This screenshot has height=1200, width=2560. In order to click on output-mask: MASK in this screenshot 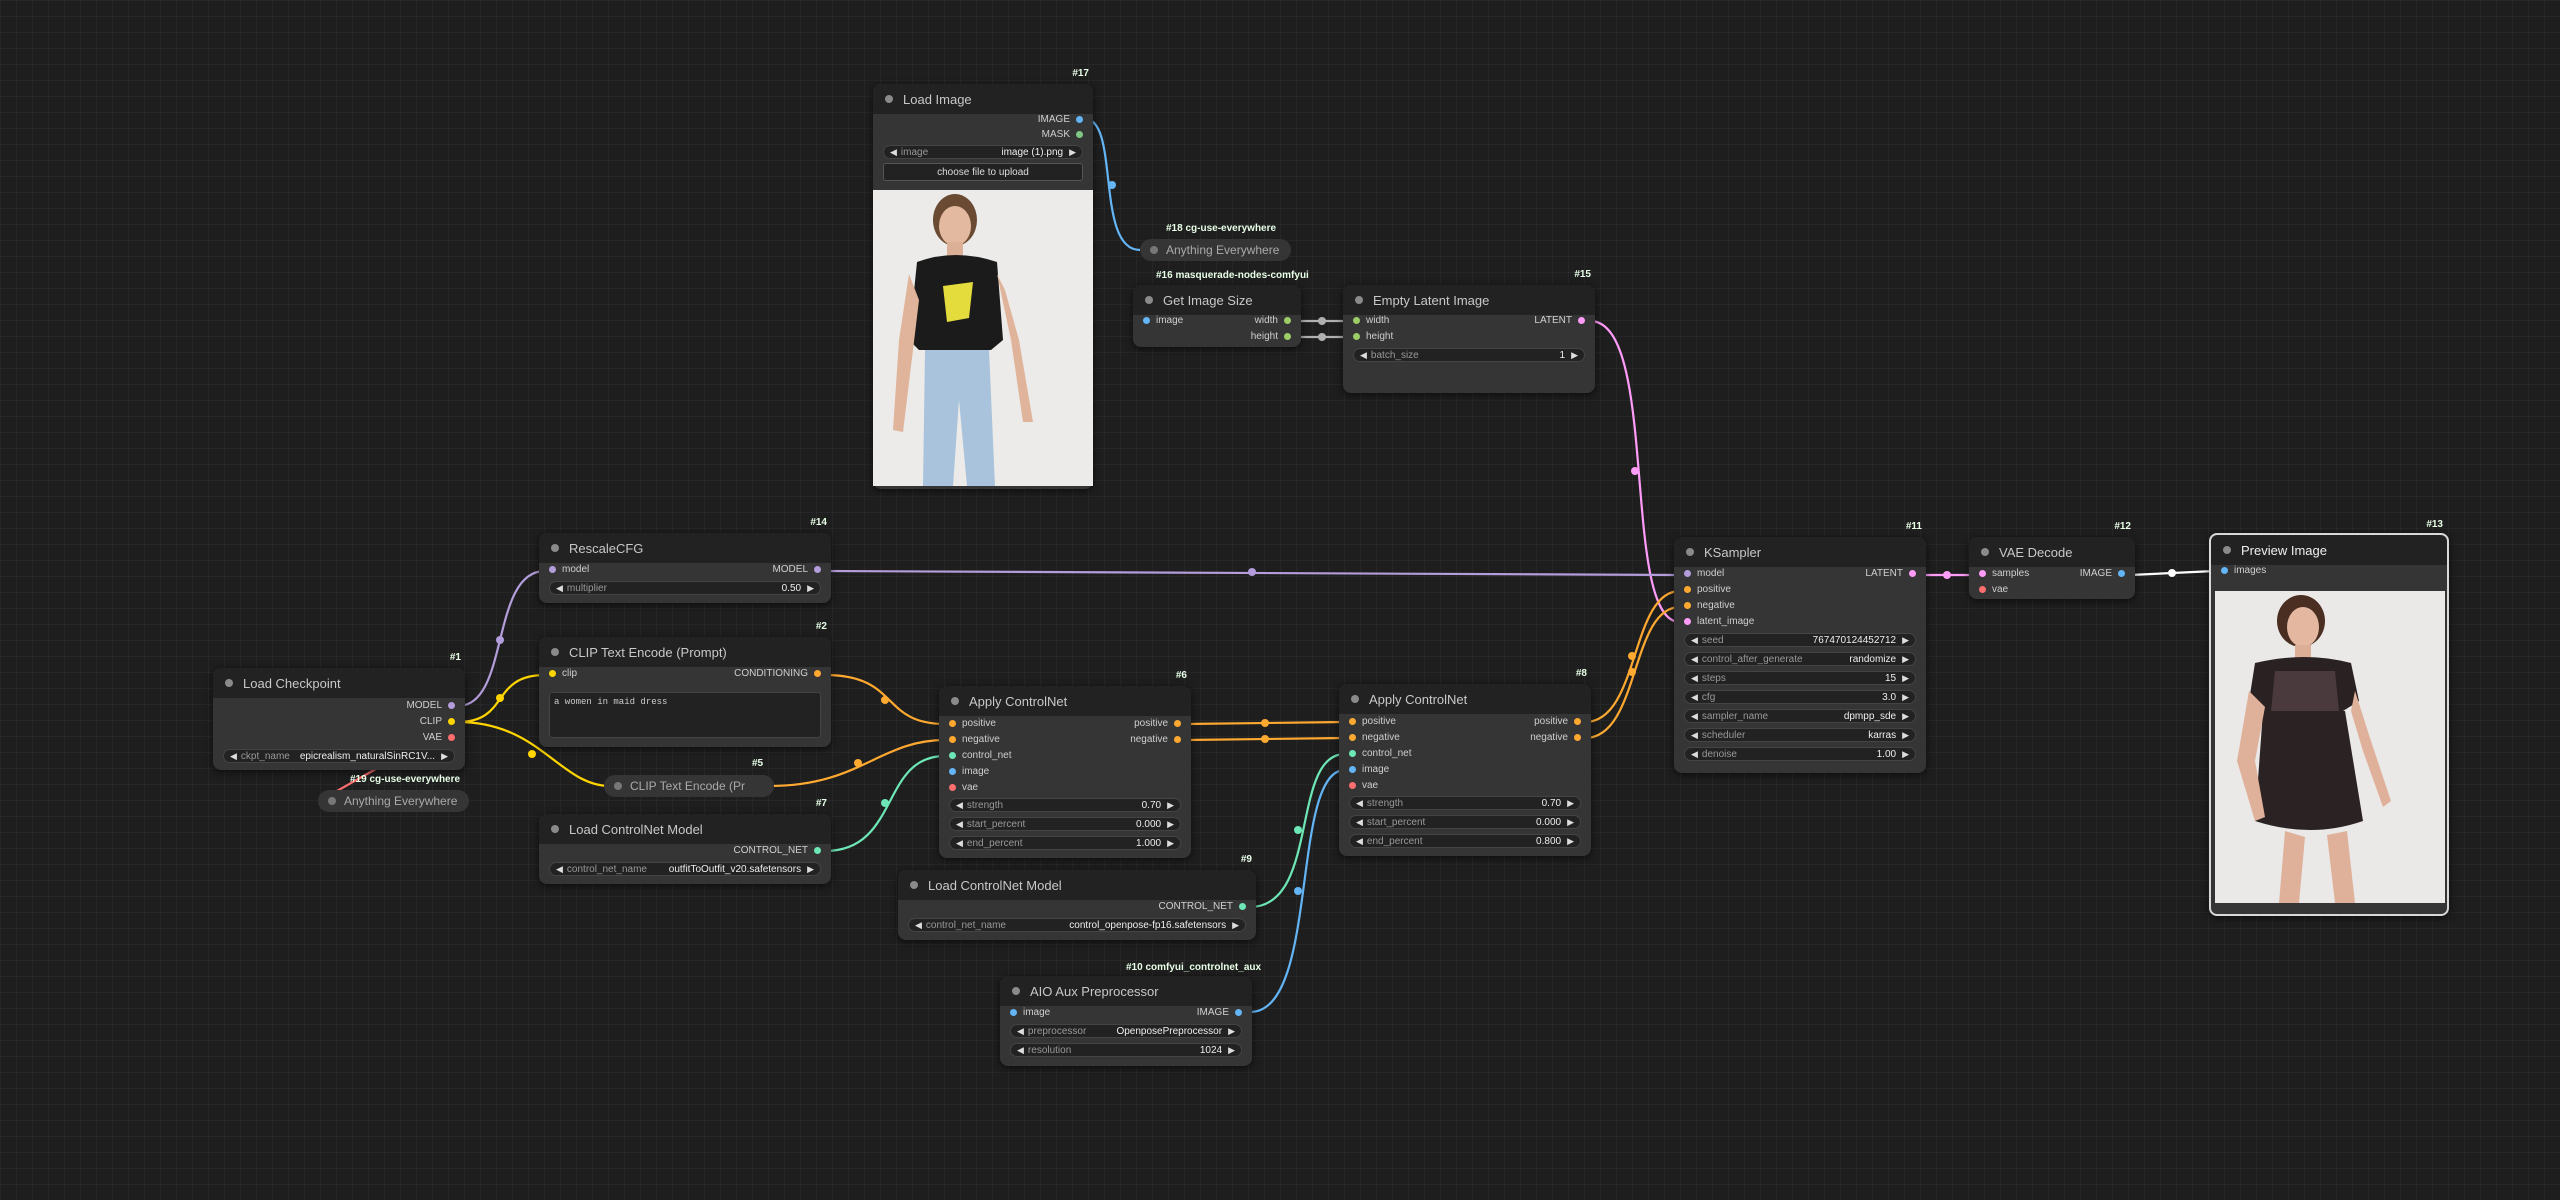, I will do `click(1062, 136)`.